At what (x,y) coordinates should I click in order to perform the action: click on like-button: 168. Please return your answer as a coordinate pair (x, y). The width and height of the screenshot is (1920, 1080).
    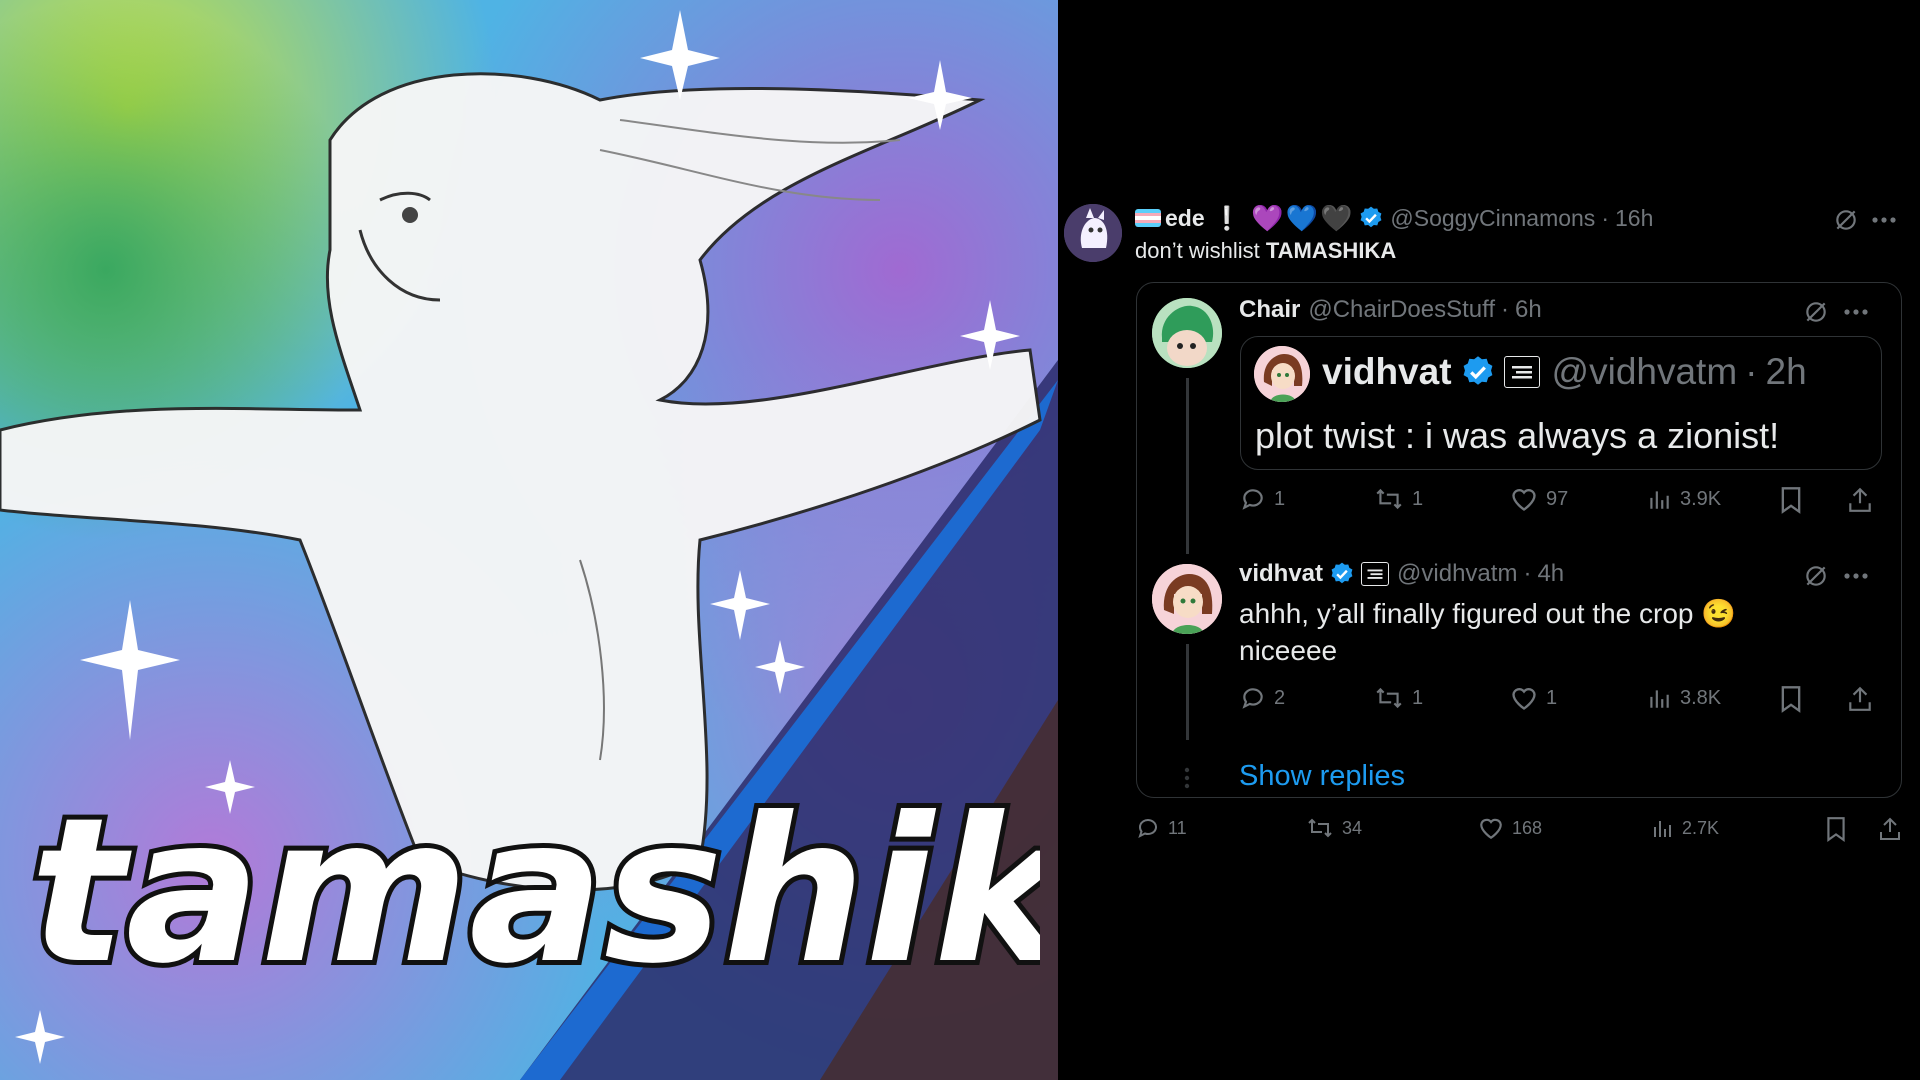
    Looking at the image, I should click on (1510, 828).